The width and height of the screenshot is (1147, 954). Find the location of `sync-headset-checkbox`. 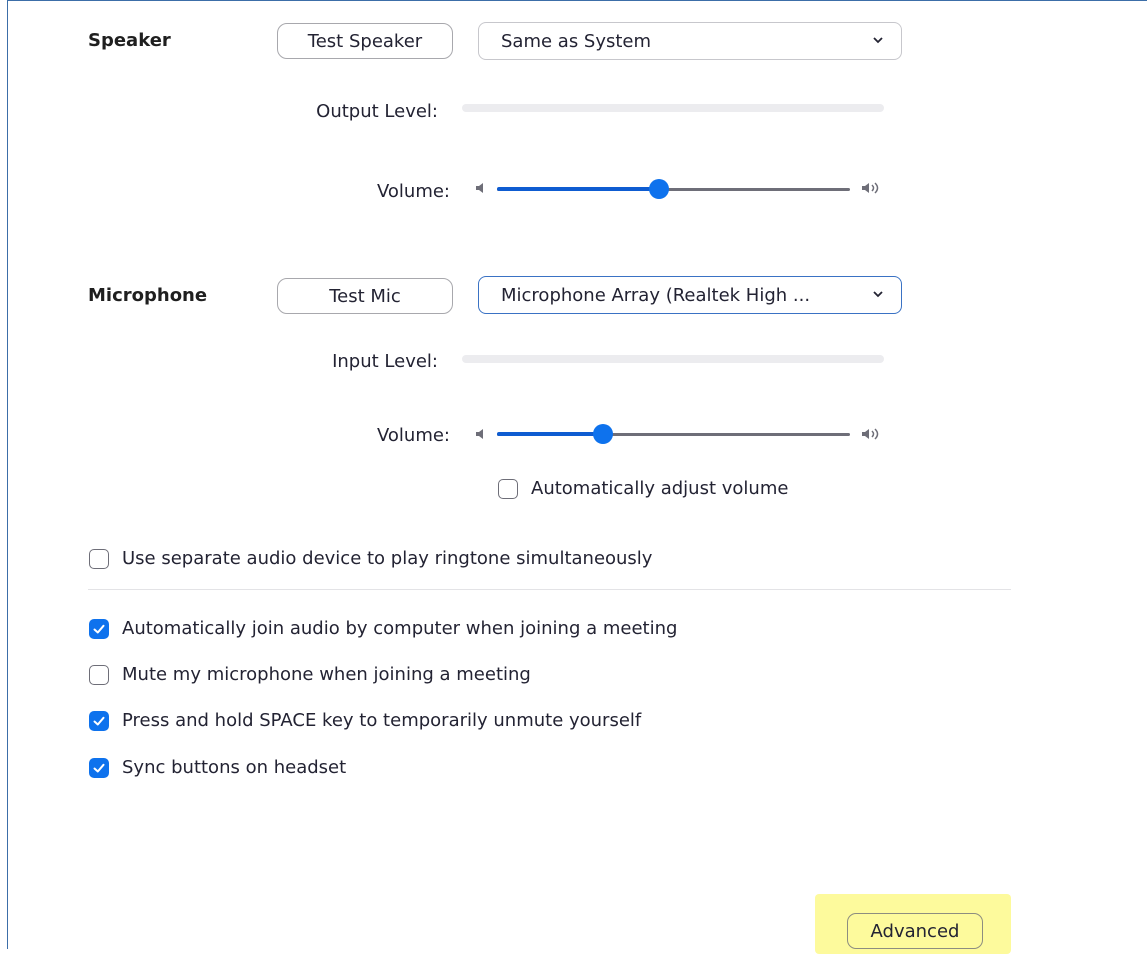

sync-headset-checkbox is located at coordinates (99, 767).